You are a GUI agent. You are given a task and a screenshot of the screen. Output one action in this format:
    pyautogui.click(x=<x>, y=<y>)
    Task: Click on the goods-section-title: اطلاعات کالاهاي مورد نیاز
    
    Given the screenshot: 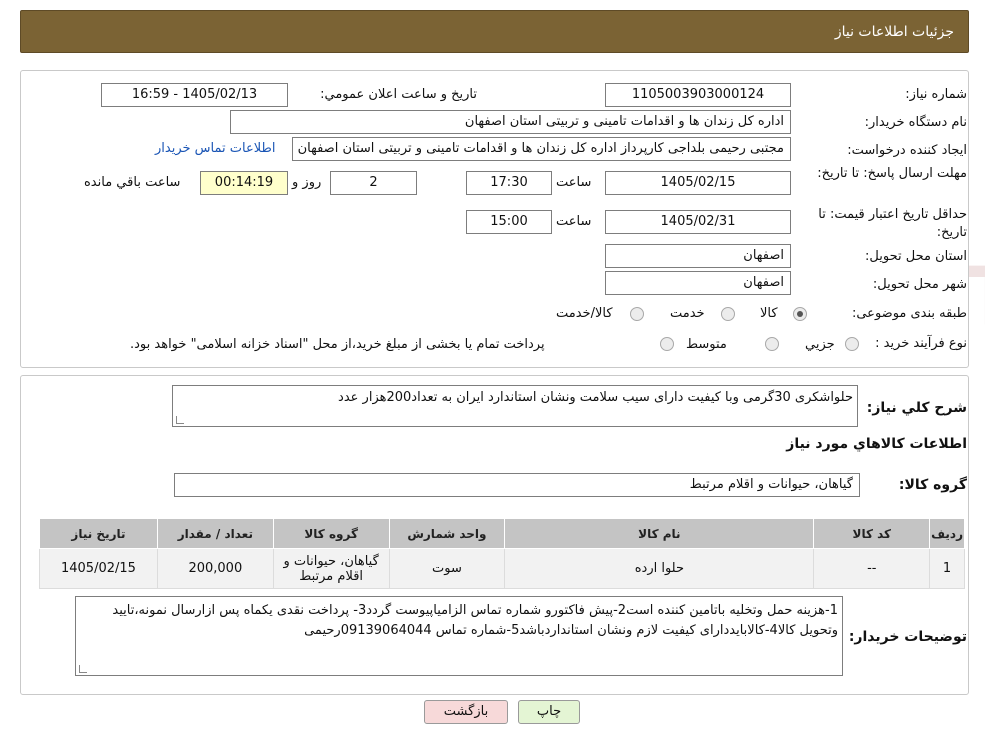 What is the action you would take?
    pyautogui.click(x=876, y=444)
    